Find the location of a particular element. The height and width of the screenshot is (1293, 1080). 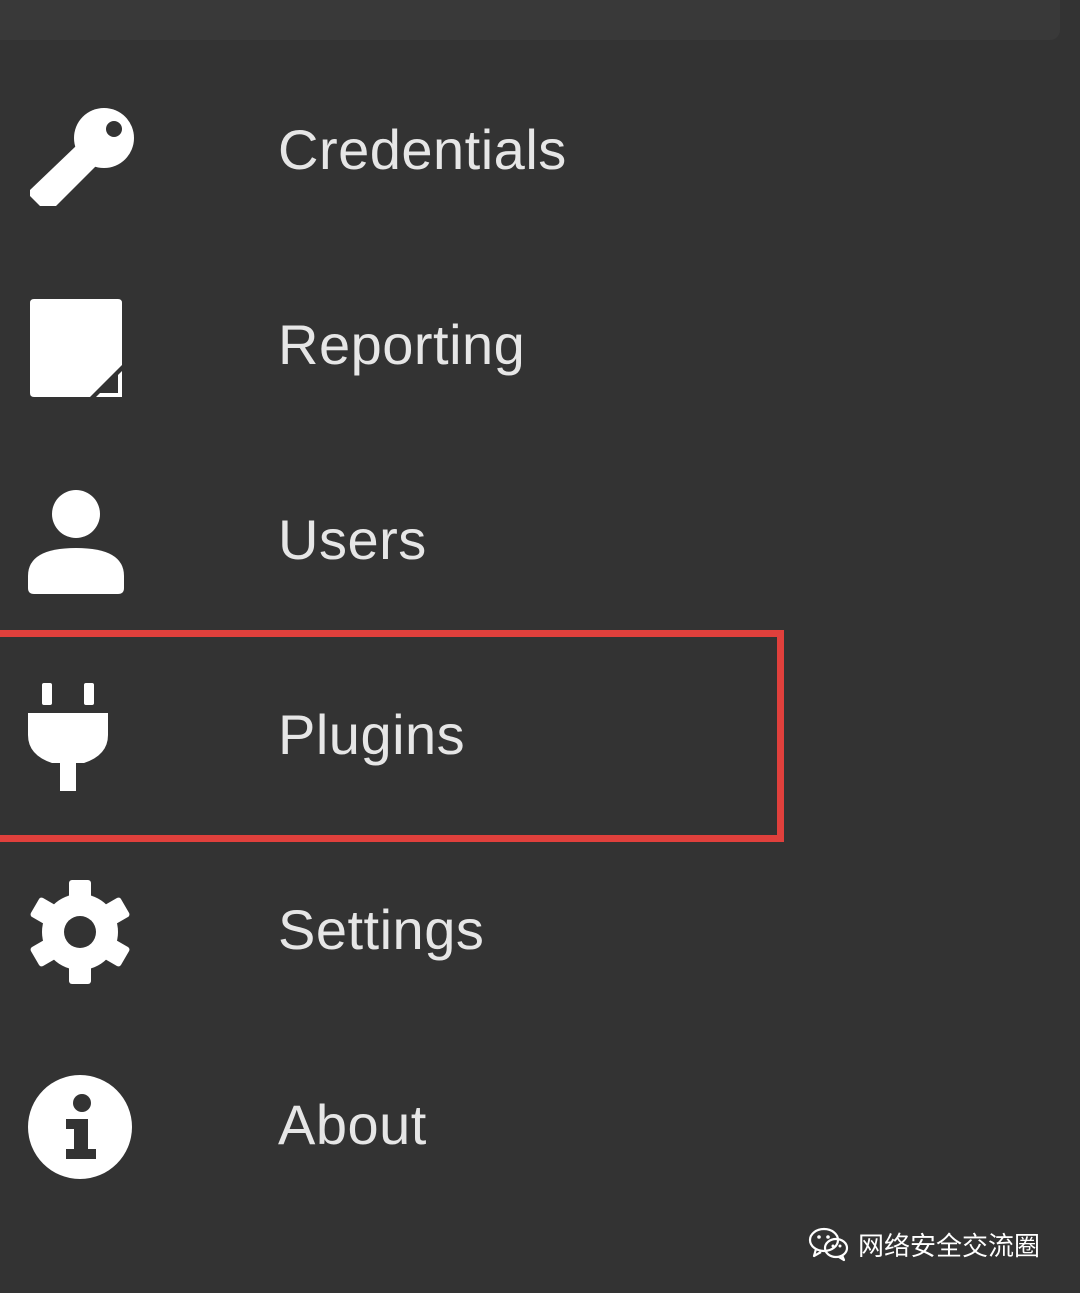

info-icon is located at coordinates (81, 1128).